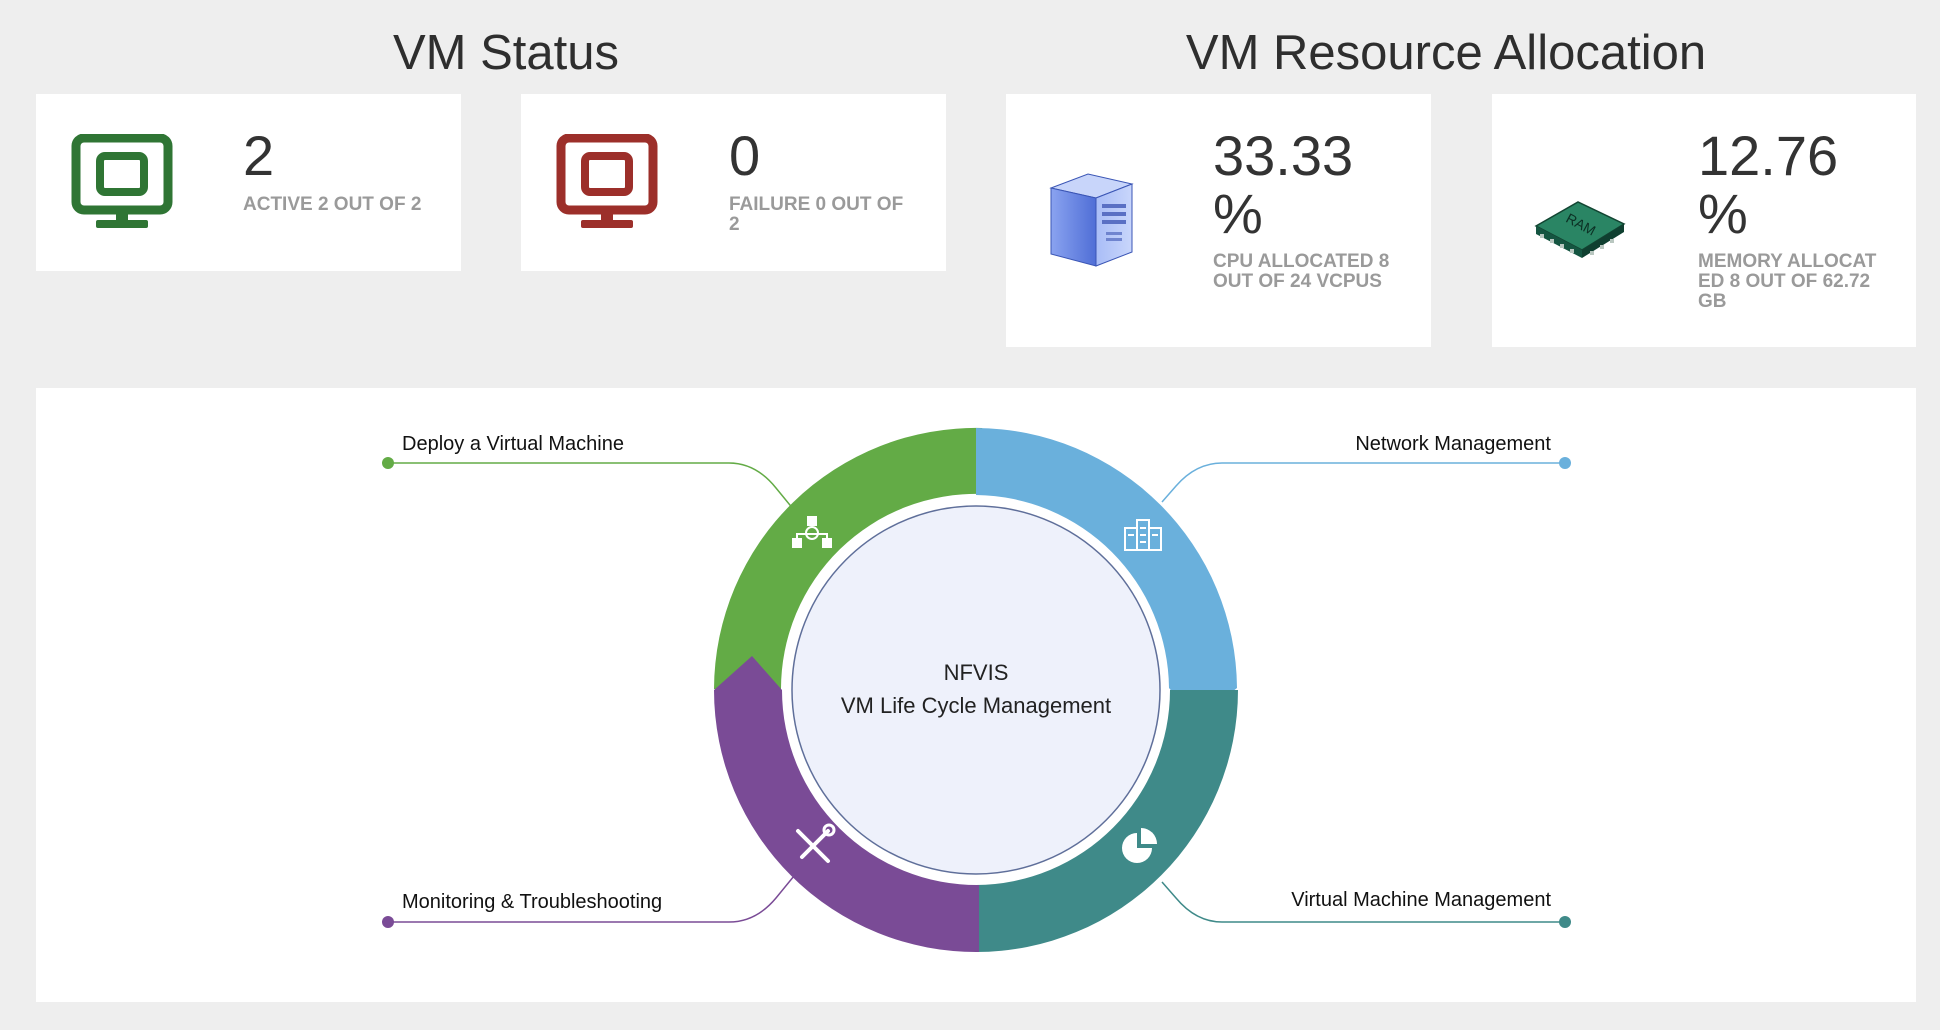 Image resolution: width=1940 pixels, height=1030 pixels. I want to click on network-connector-dot, so click(1565, 463).